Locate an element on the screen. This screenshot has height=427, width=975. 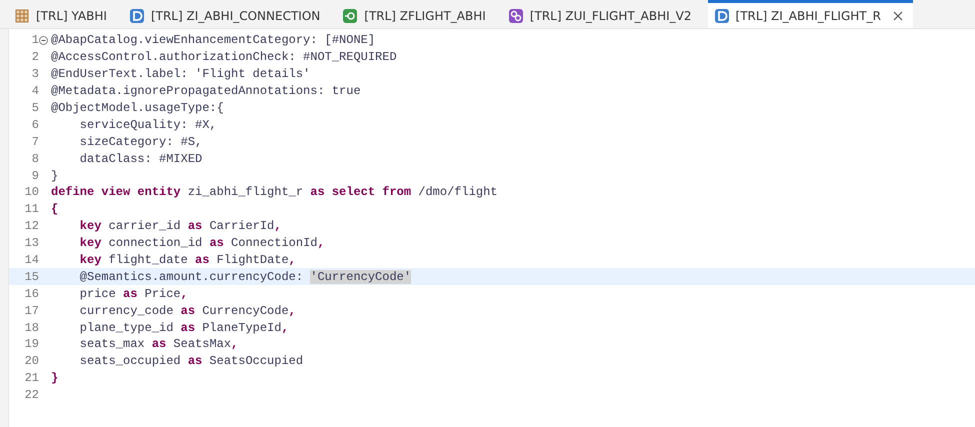
line-number: 22 is located at coordinates (31, 395).